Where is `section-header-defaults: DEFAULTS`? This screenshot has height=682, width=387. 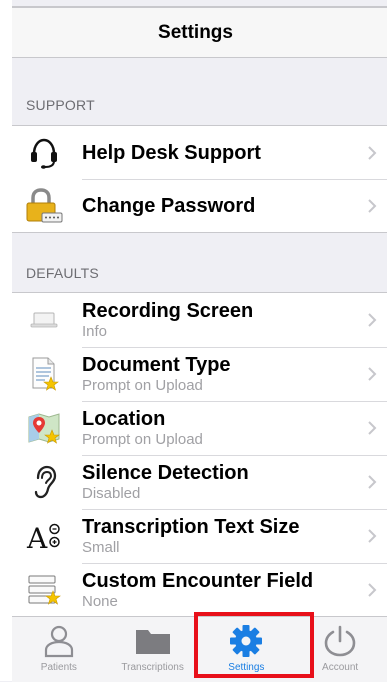 section-header-defaults: DEFAULTS is located at coordinates (62, 273).